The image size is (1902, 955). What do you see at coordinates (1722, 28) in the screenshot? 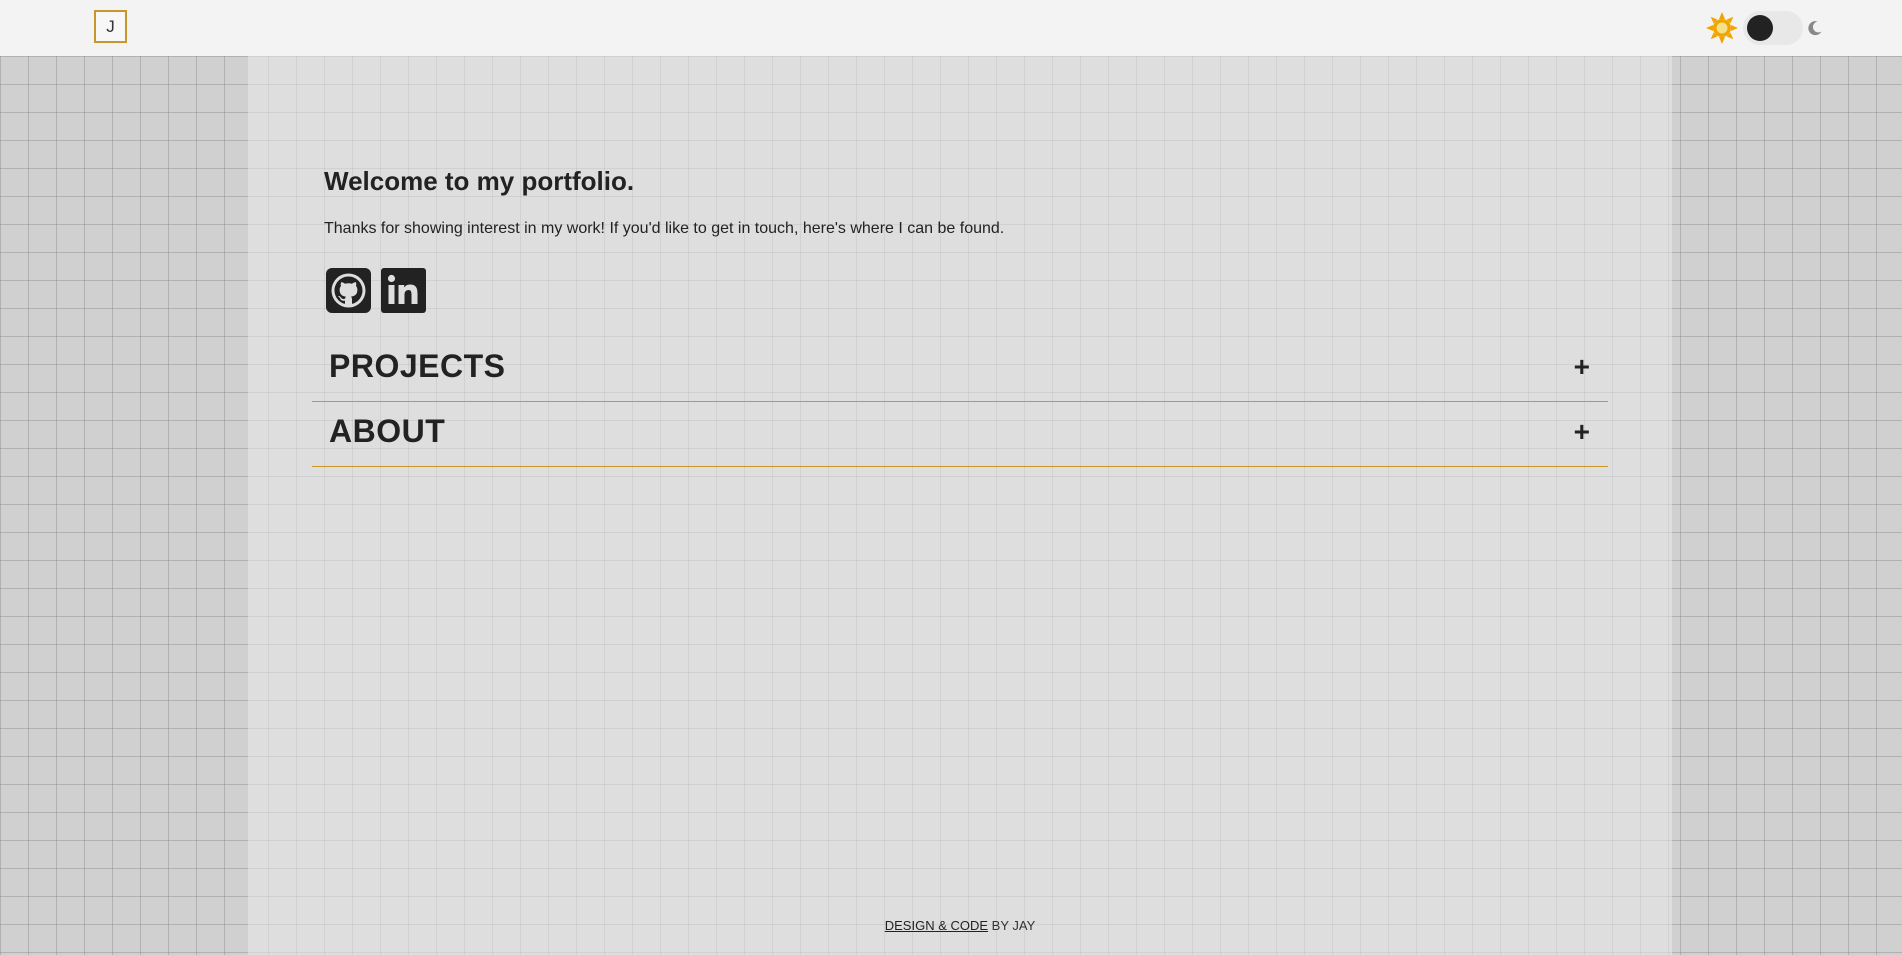
I see `sun-icon` at bounding box center [1722, 28].